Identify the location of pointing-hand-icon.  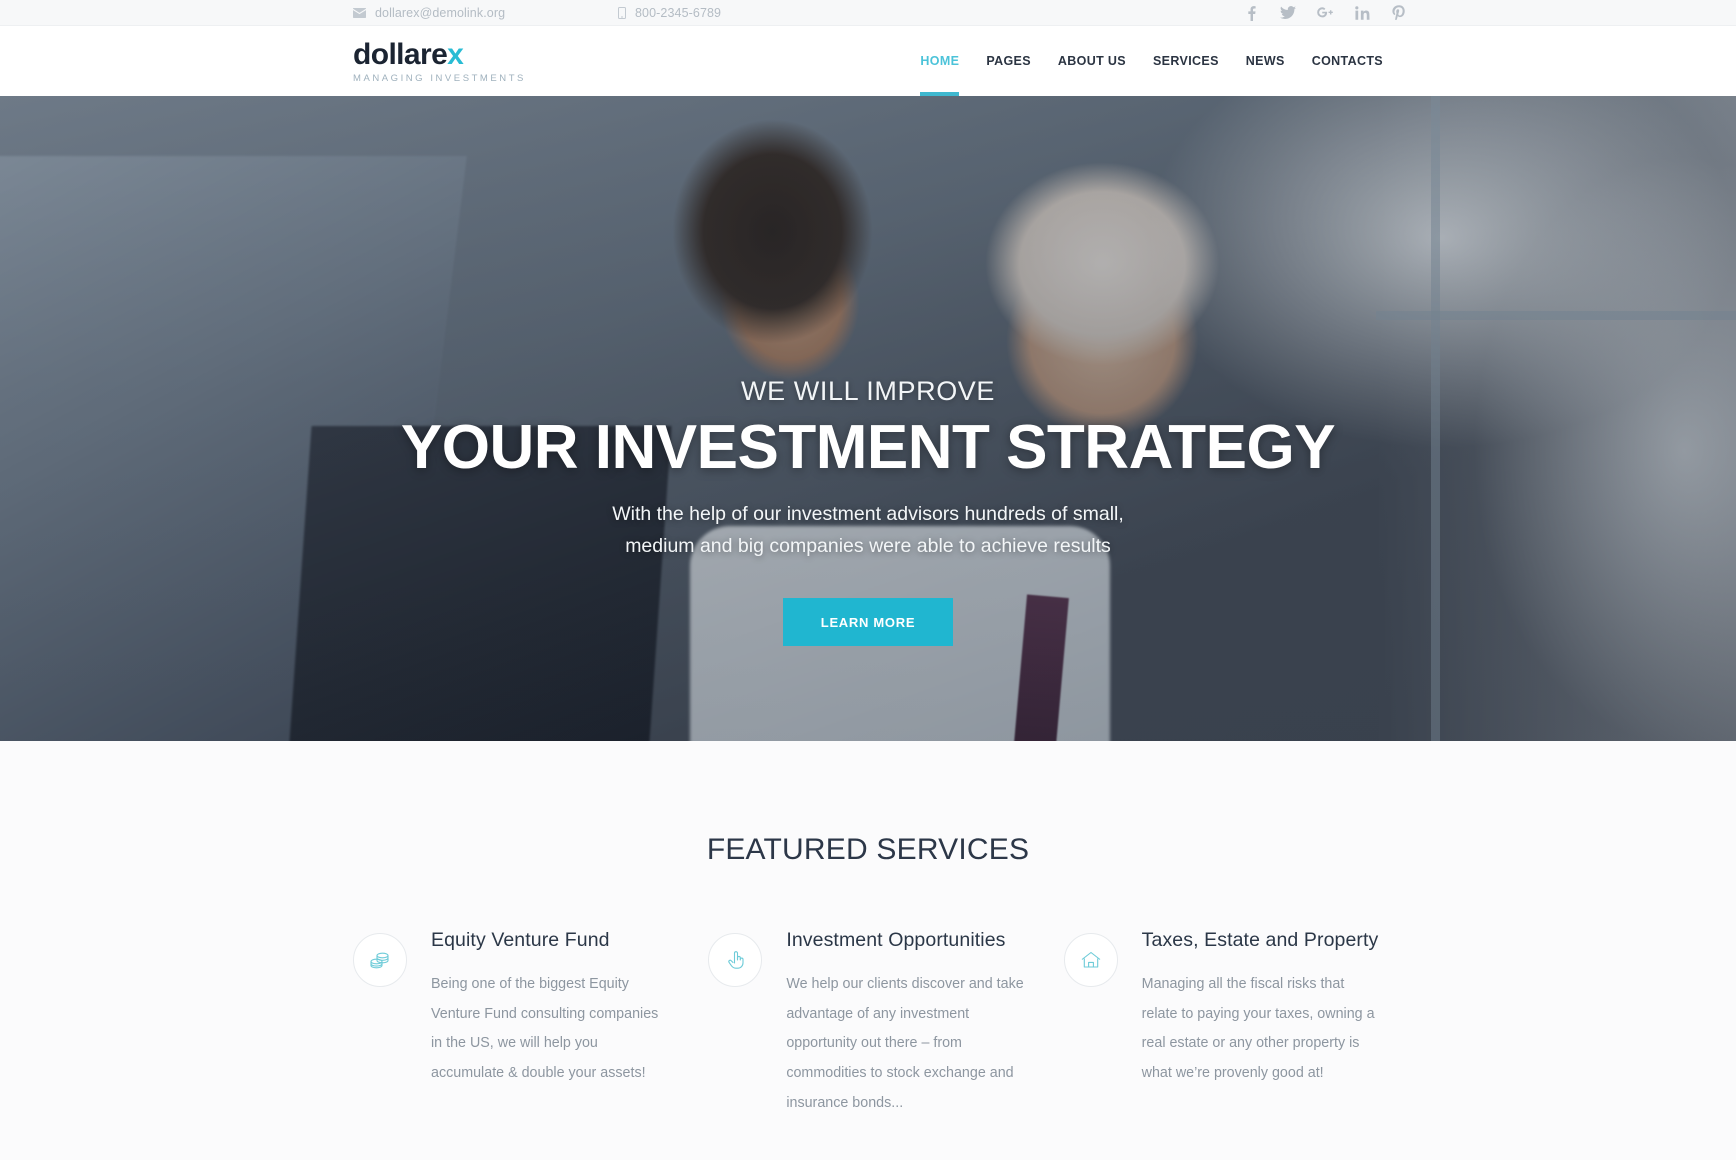
(735, 960).